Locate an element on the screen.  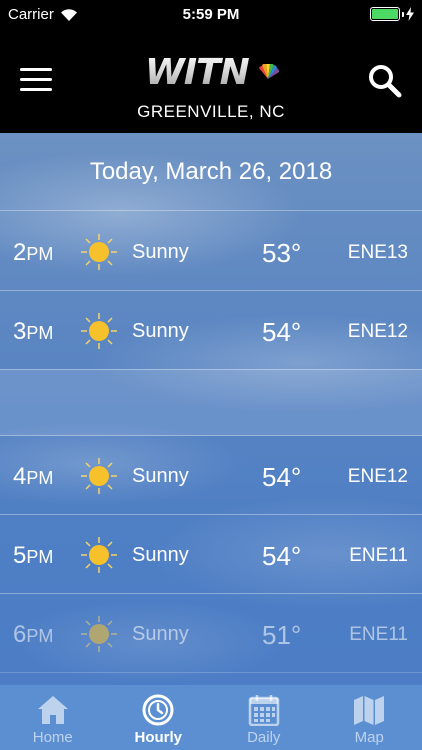
hourly-row: 5PM Sunny 54° ENE11 is located at coordinates (211, 554).